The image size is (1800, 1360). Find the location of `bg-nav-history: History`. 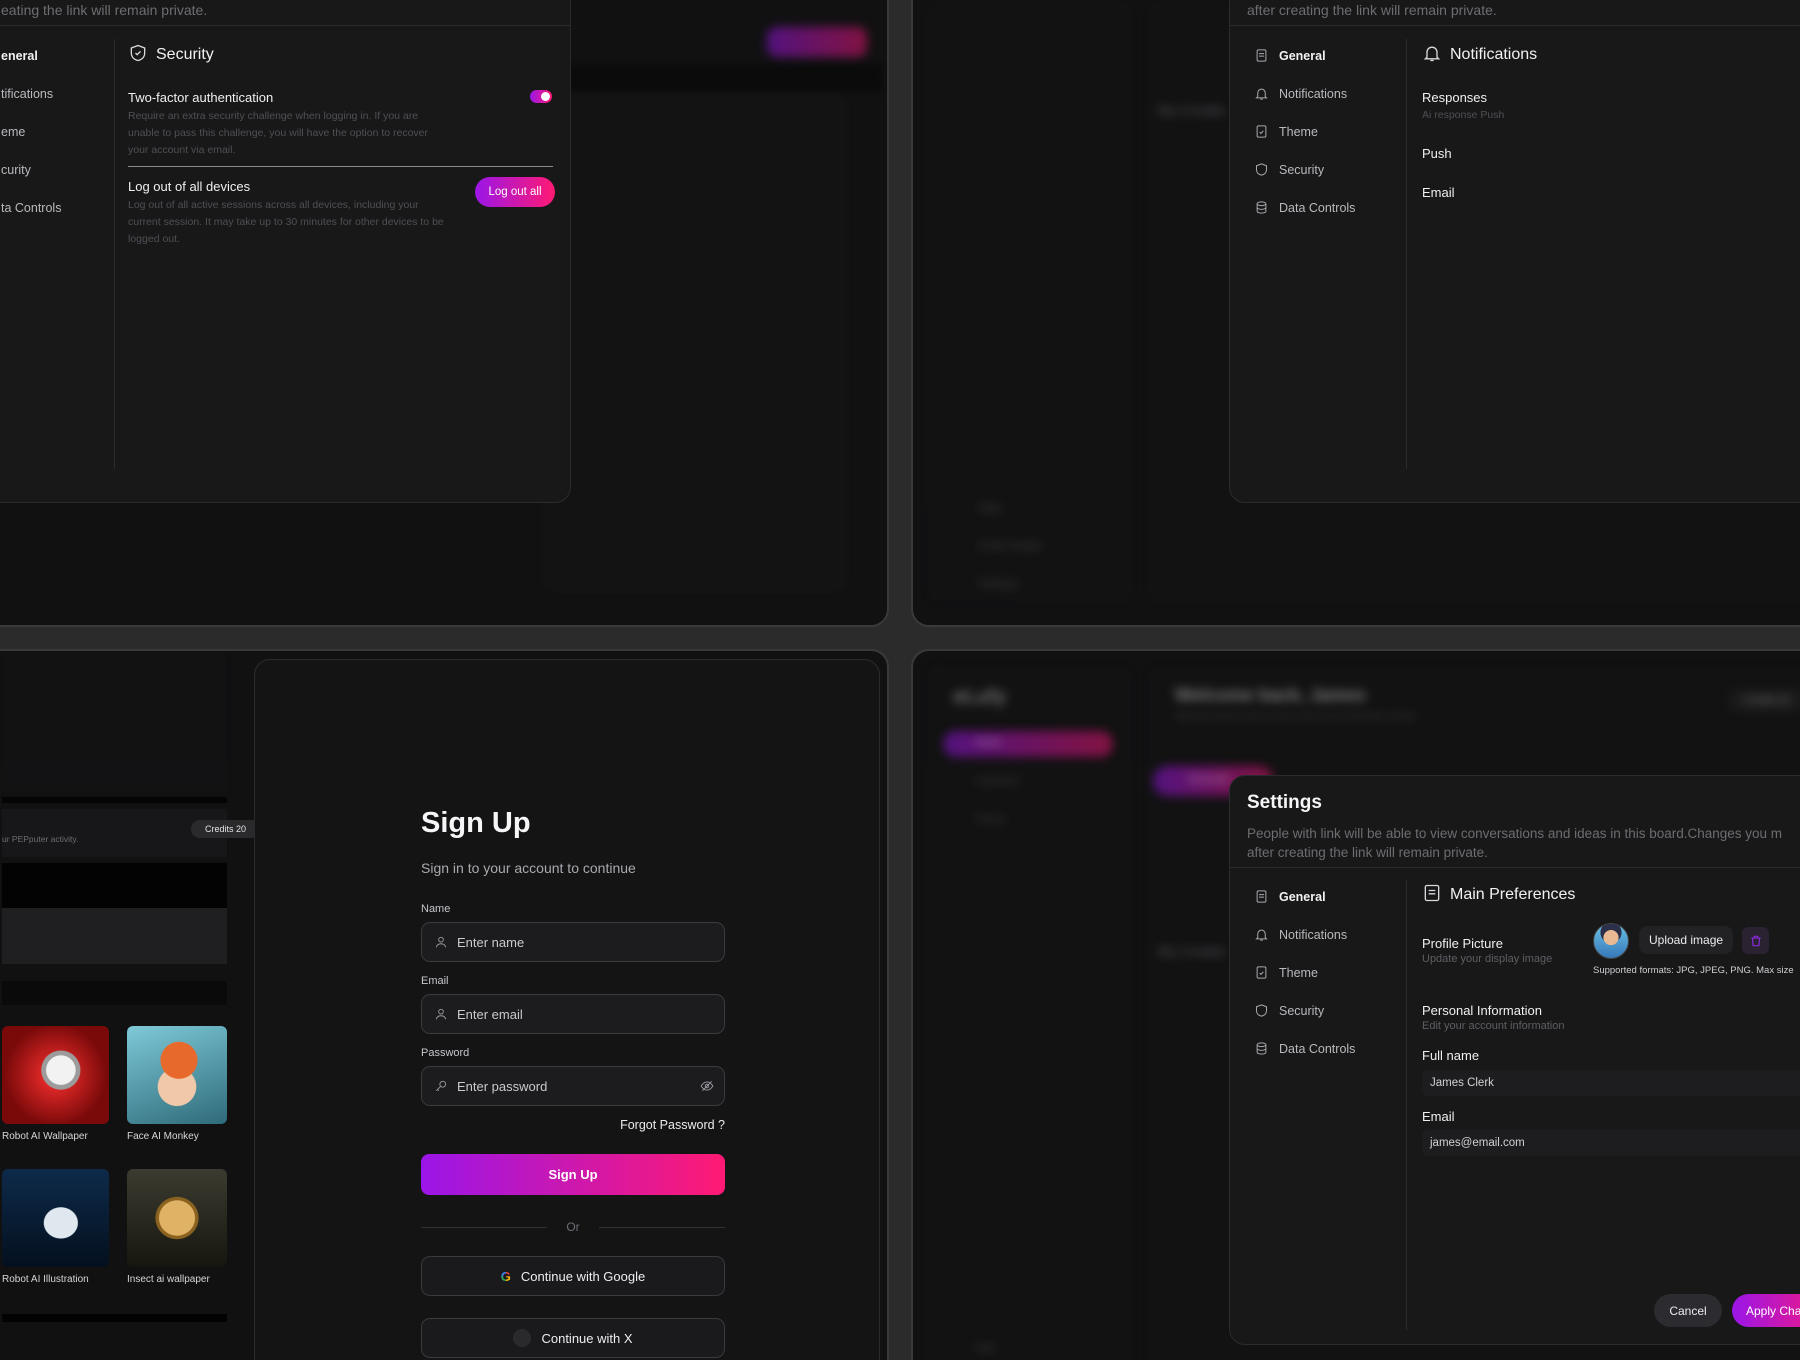

bg-nav-history: History is located at coordinates (991, 819).